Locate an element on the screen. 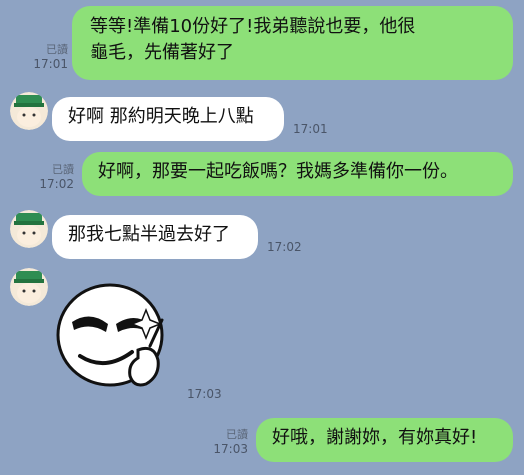 The width and height of the screenshot is (524, 475). message-meta: 17:01 is located at coordinates (310, 129).